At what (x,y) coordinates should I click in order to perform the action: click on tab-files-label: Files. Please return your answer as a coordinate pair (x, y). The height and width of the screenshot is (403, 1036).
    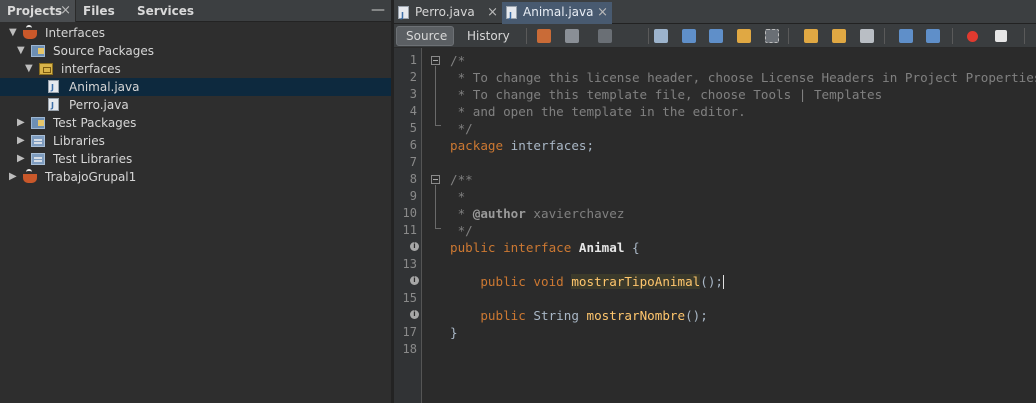
    Looking at the image, I should click on (99, 11).